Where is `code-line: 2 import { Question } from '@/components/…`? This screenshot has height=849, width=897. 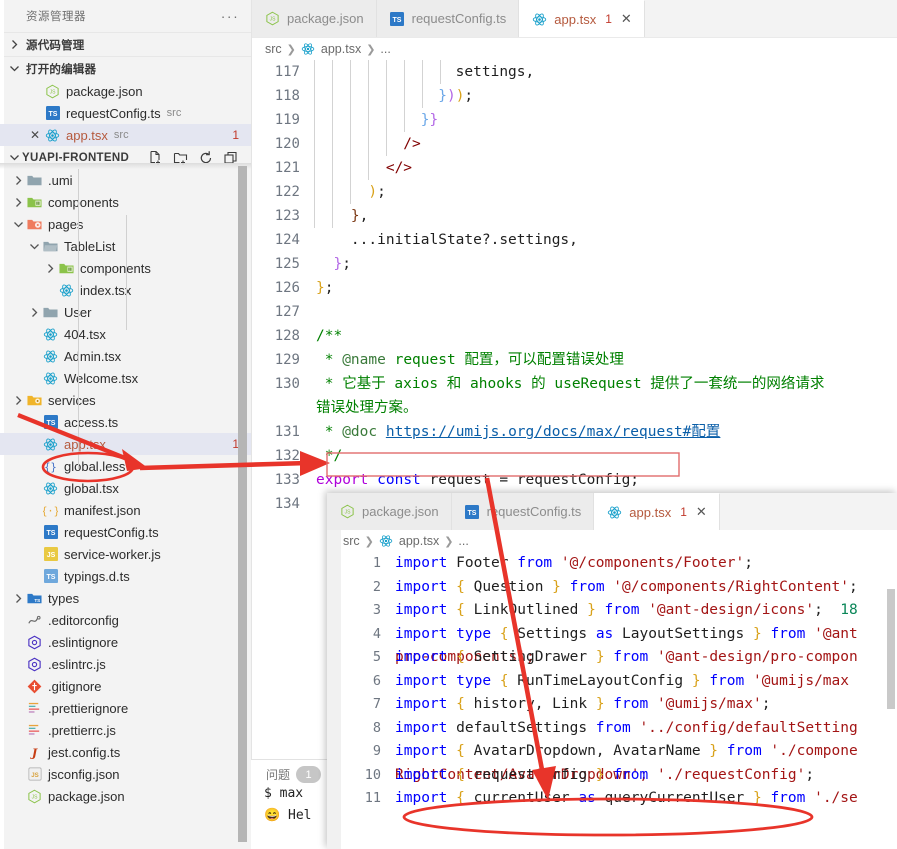 code-line: 2 import { Question } from '@/components/… is located at coordinates (612, 588).